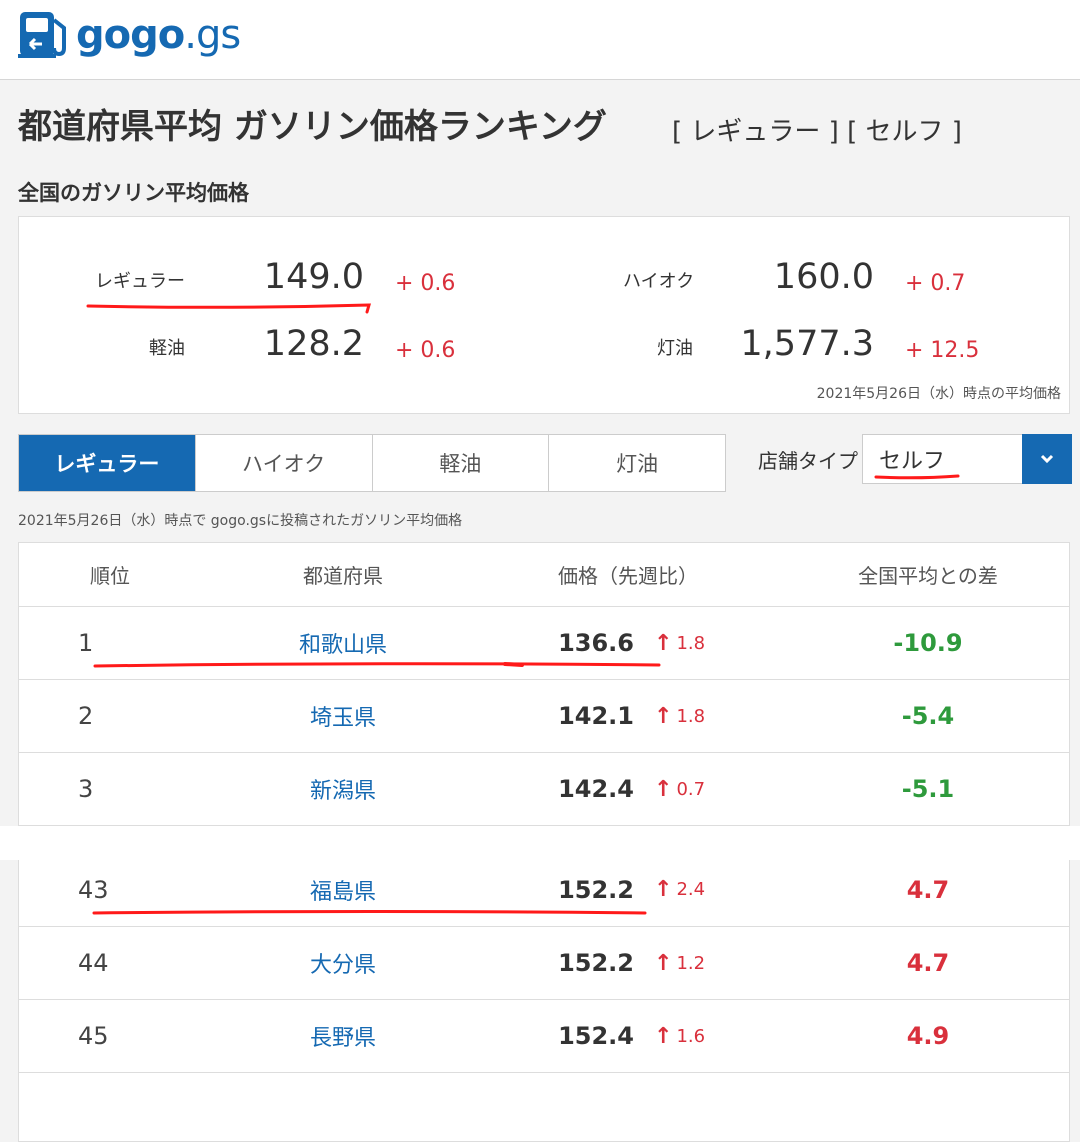 The width and height of the screenshot is (1080, 1142). Describe the element at coordinates (680, 889) in the screenshot. I see `weekly-change: ↑ 2.4` at that location.